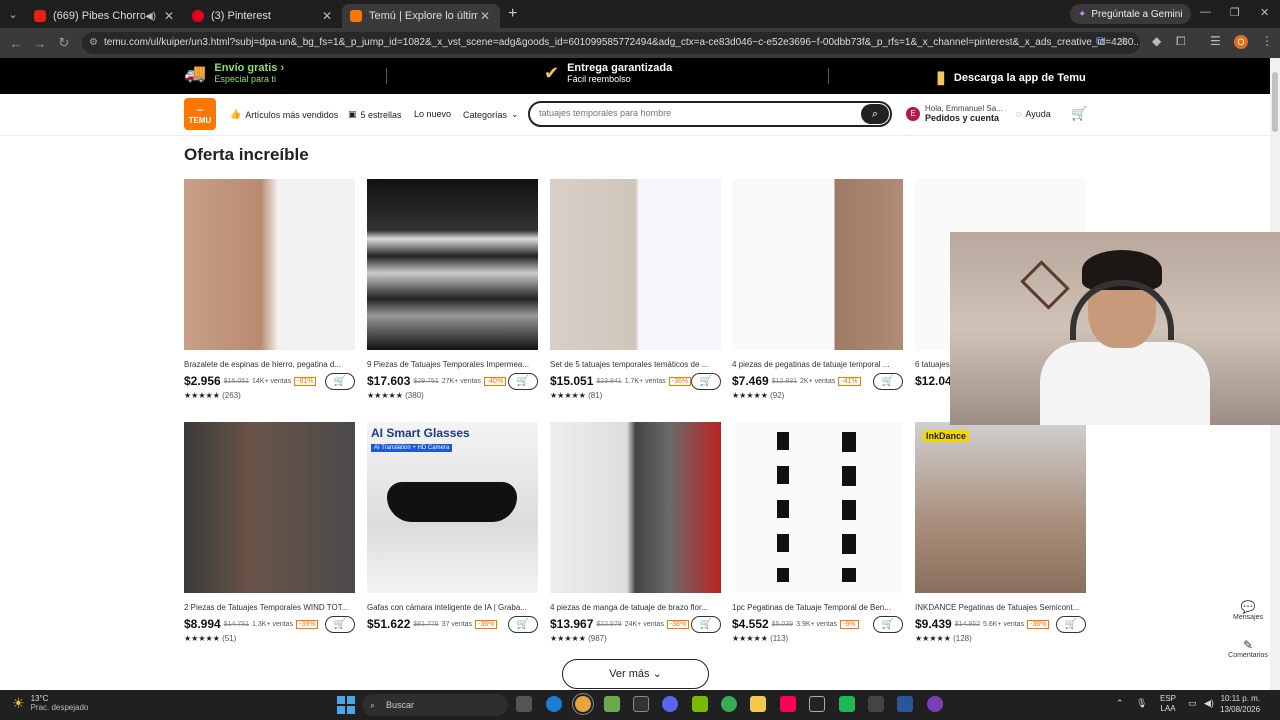 This screenshot has width=1280, height=720. What do you see at coordinates (375, 114) in the screenshot?
I see `nav-five-stars: ▣ 5 estrellas` at bounding box center [375, 114].